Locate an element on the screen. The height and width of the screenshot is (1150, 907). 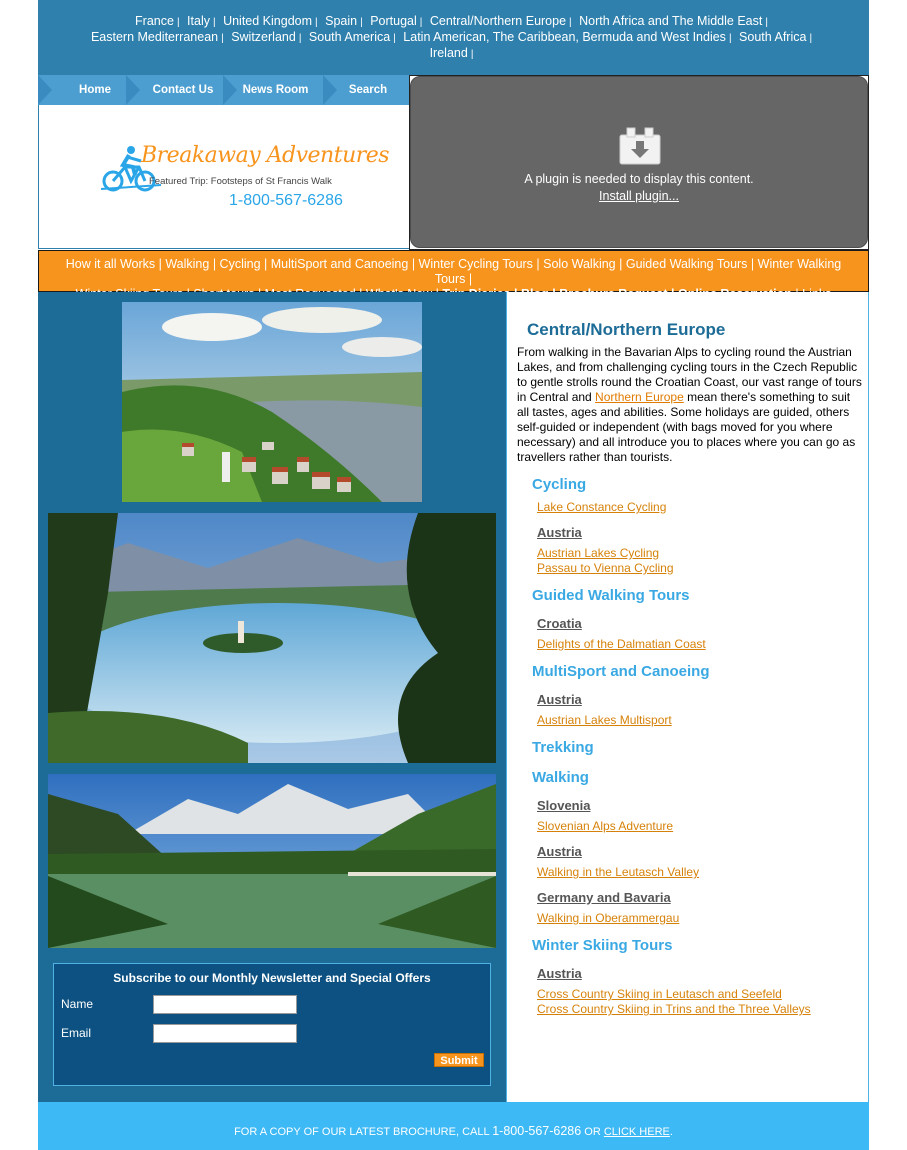
link-leutasch-valley: Walking in the Leutasch Valley is located at coordinates (618, 872).